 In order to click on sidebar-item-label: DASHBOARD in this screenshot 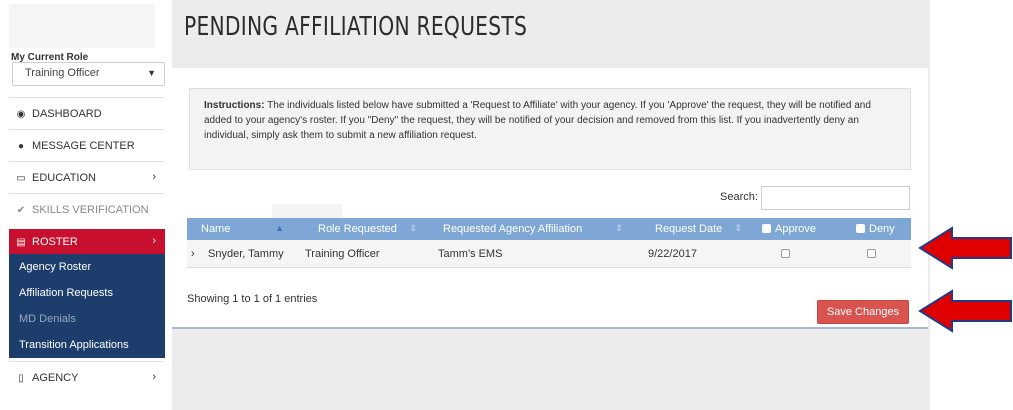, I will do `click(67, 114)`.